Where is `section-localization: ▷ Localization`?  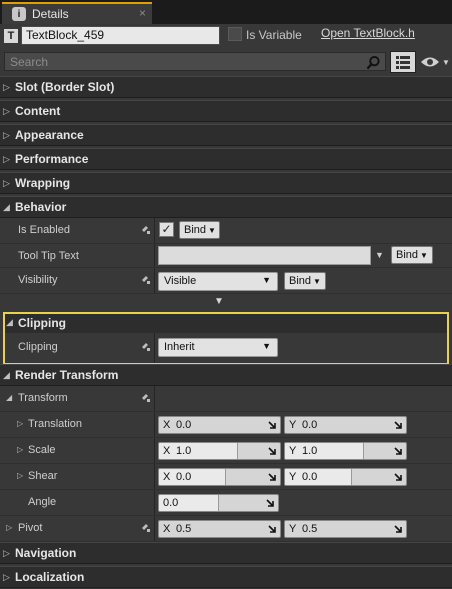
section-localization: ▷ Localization is located at coordinates (226, 577).